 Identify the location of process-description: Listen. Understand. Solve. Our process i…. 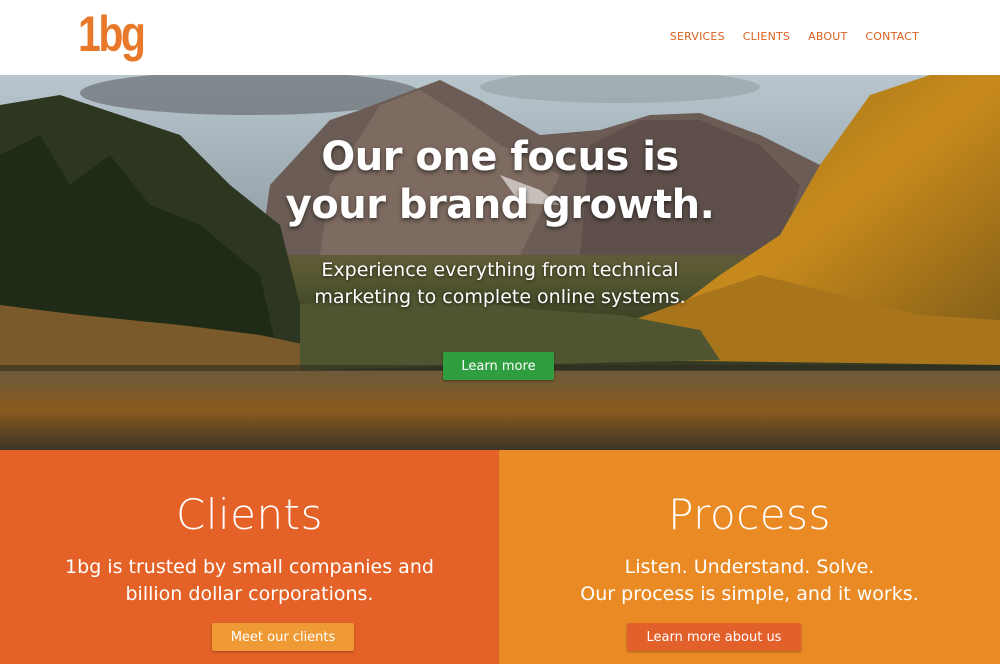
(749, 581).